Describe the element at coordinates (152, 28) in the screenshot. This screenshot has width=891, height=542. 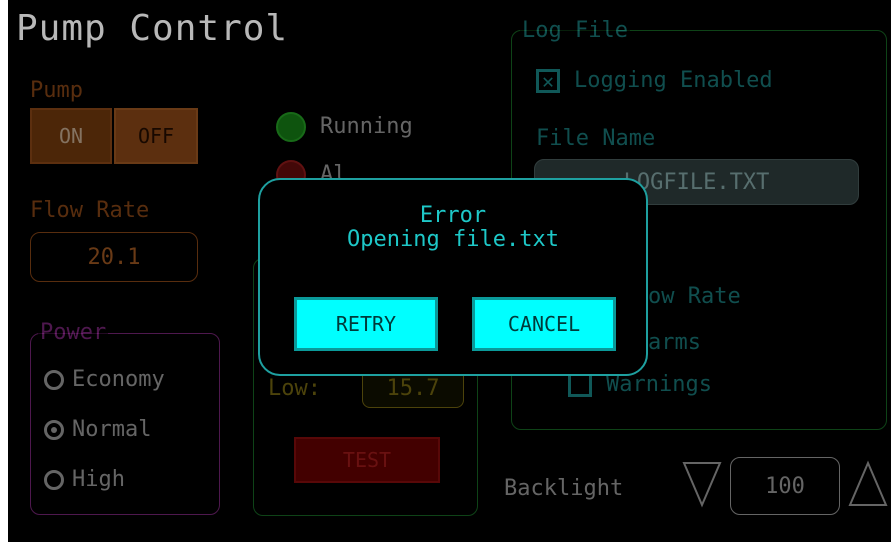
I see `page-title: Pump Control` at that location.